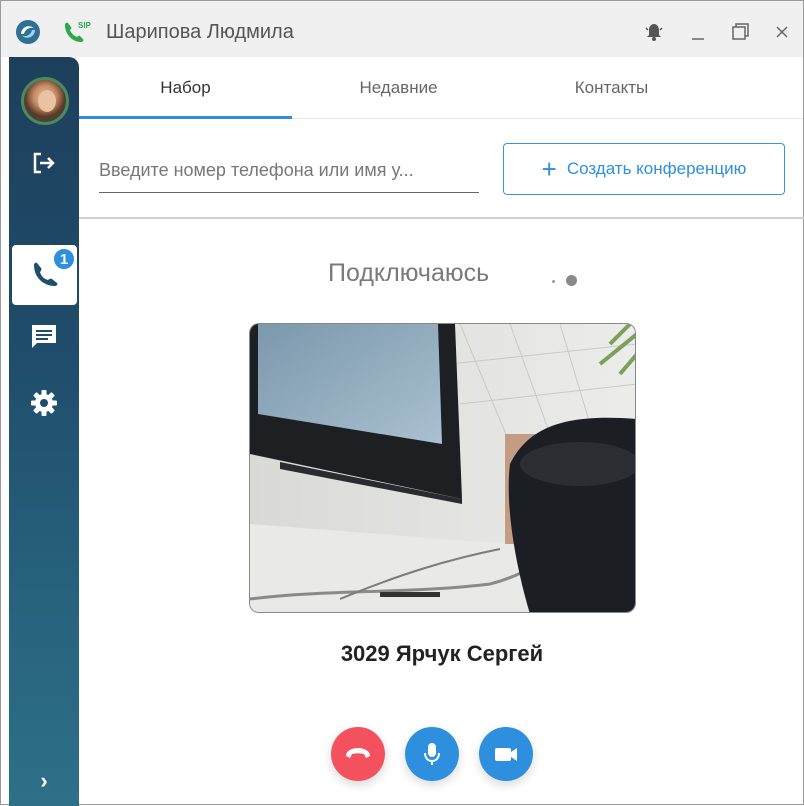 The width and height of the screenshot is (804, 806). I want to click on create-conference-button: + Создать конференцию, so click(644, 169).